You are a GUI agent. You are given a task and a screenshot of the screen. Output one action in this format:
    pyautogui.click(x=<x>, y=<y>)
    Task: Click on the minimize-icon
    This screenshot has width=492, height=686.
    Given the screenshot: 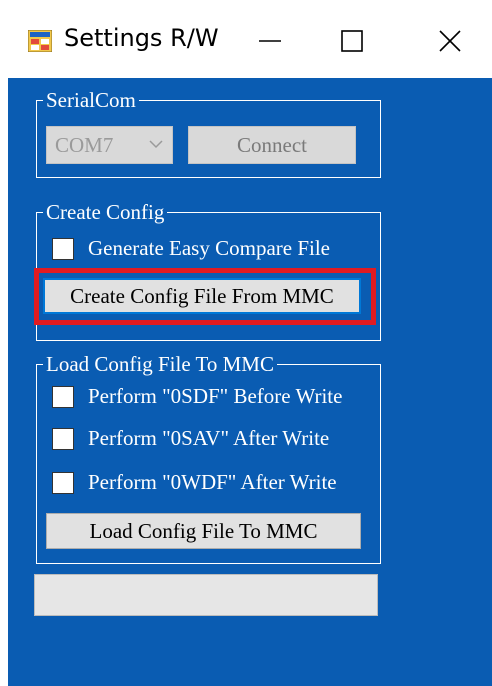 What is the action you would take?
    pyautogui.click(x=270, y=41)
    